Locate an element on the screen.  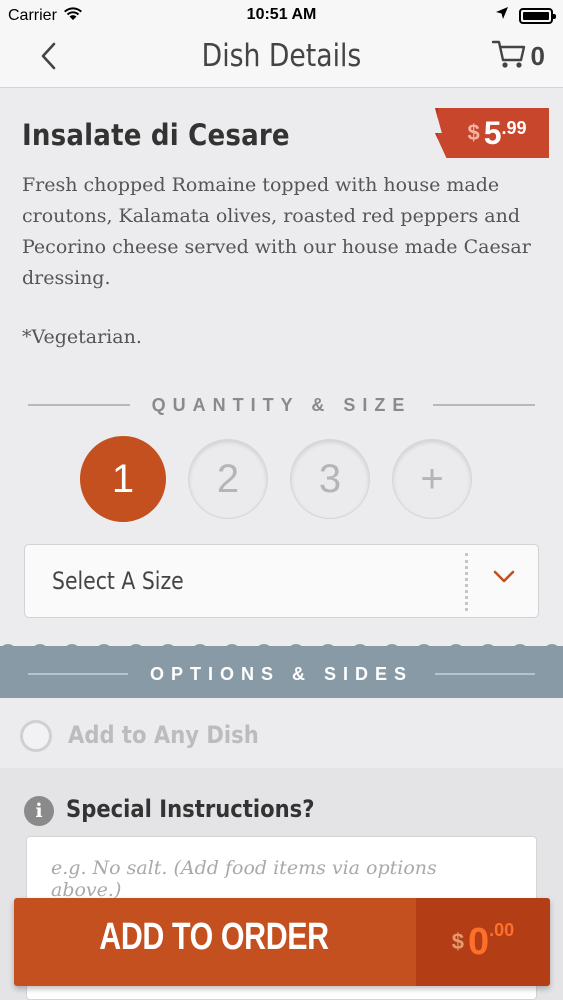
chevron-down-icon is located at coordinates (504, 579).